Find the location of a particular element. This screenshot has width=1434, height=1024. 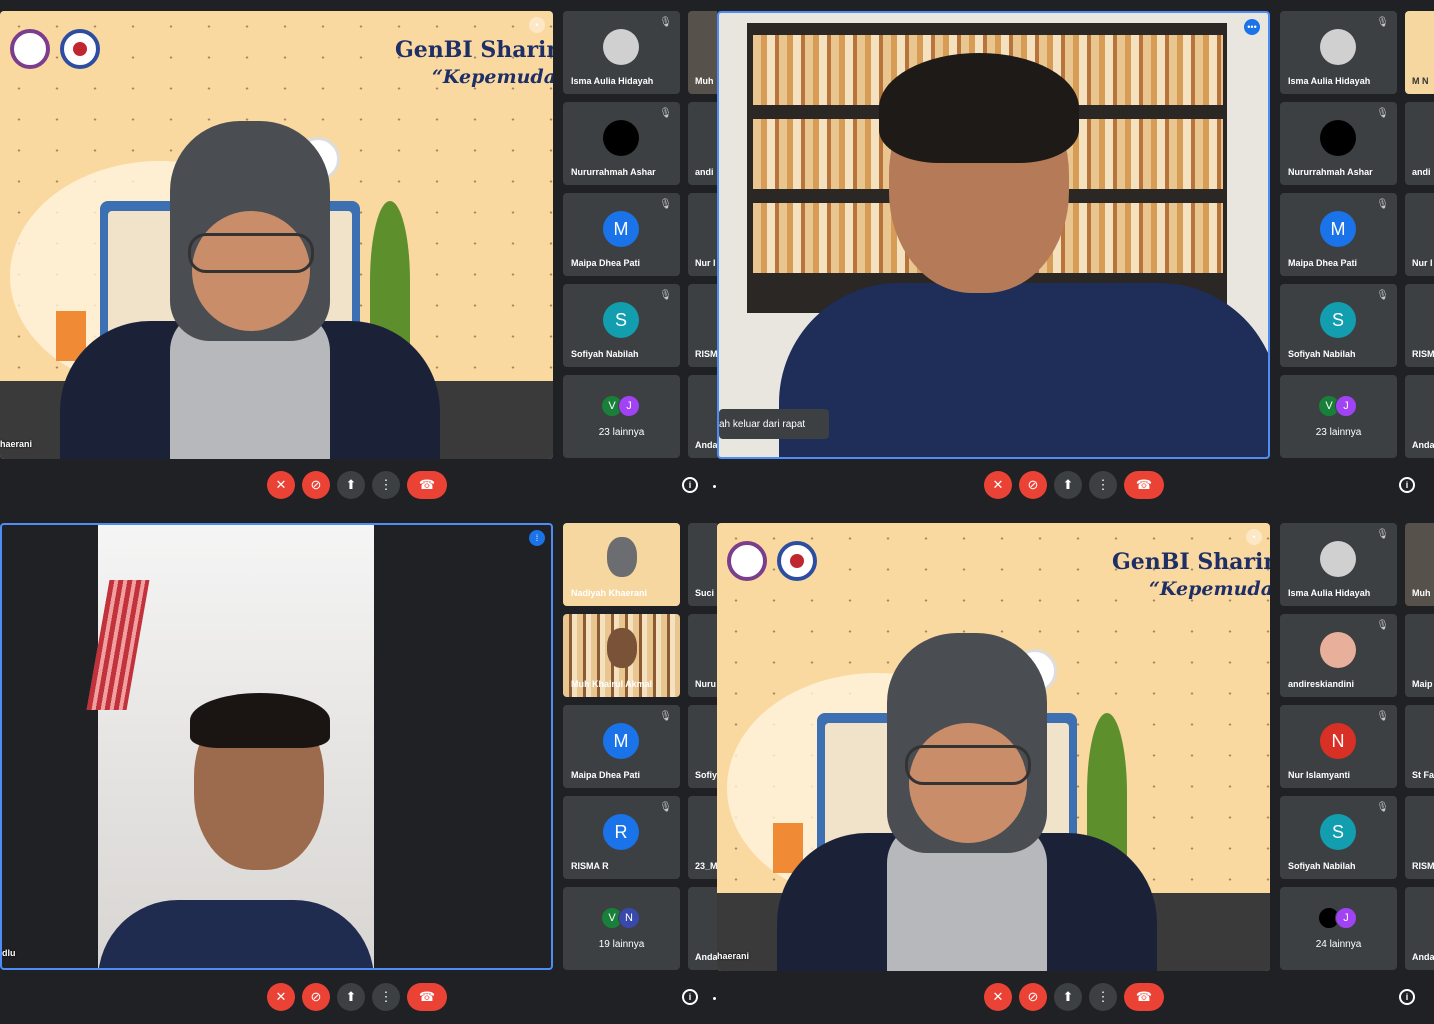

more-avatars: J is located at coordinates (1343, 919).